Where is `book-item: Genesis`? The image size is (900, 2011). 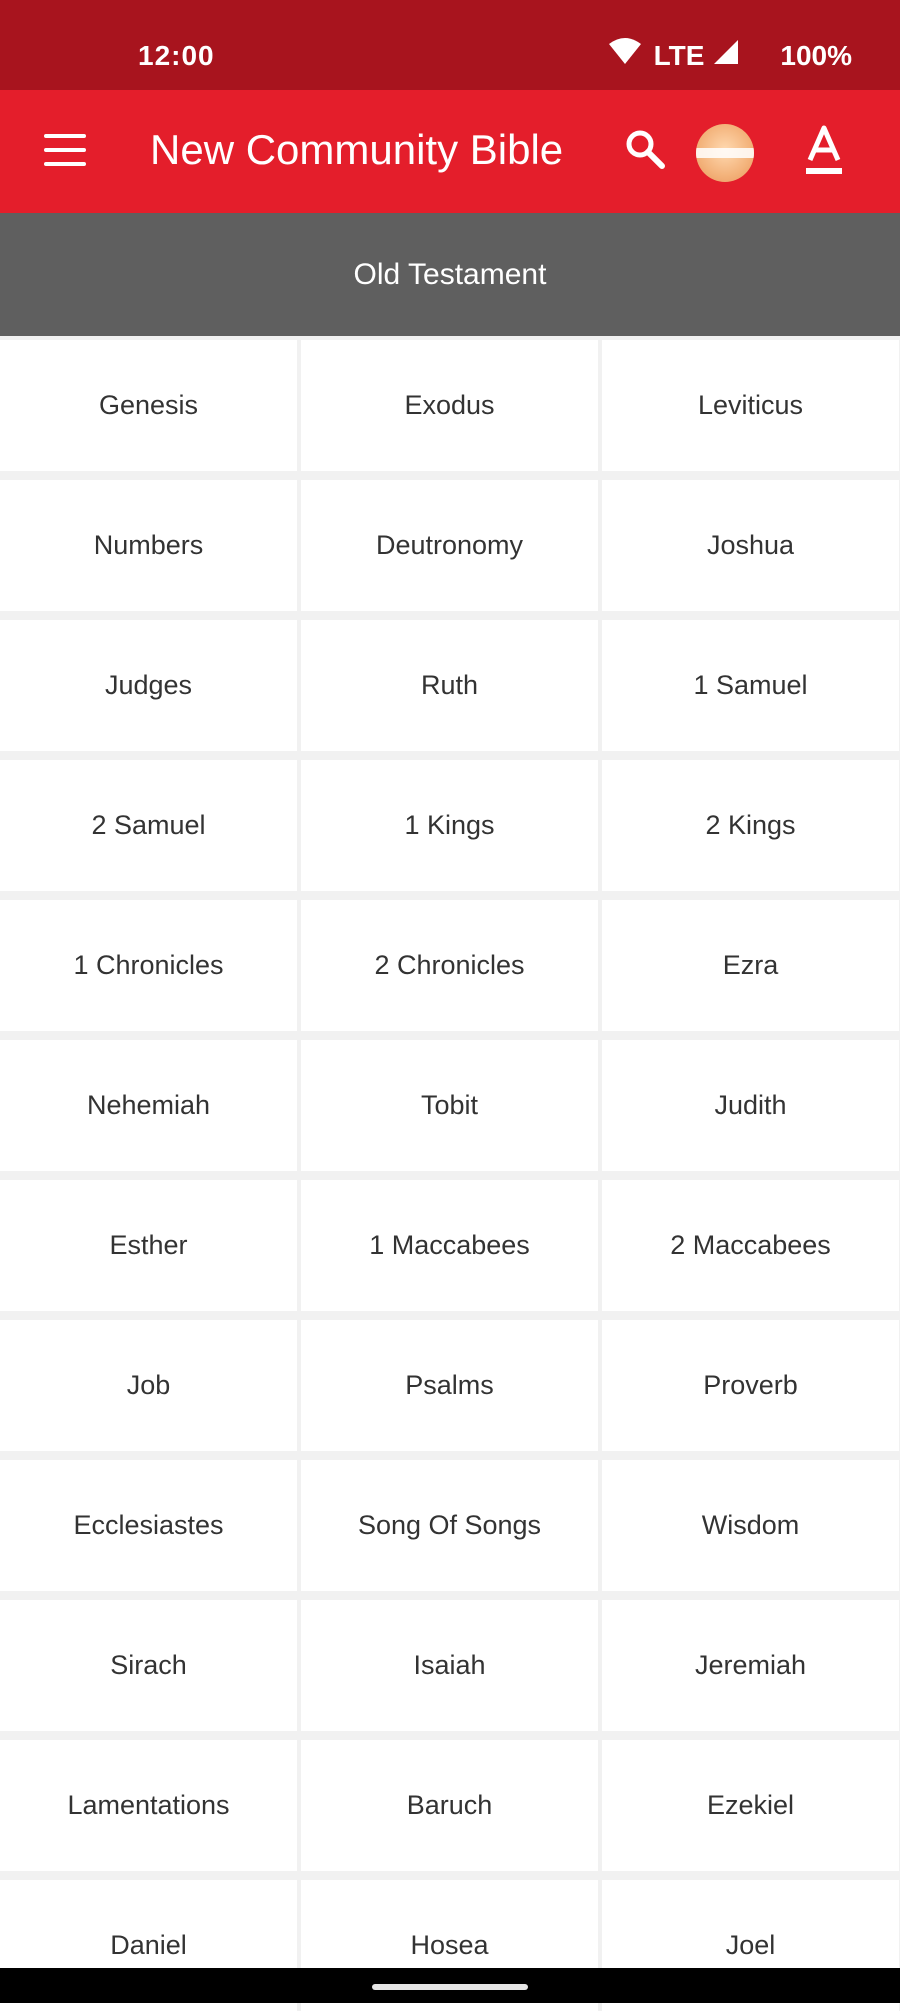 book-item: Genesis is located at coordinates (148, 405).